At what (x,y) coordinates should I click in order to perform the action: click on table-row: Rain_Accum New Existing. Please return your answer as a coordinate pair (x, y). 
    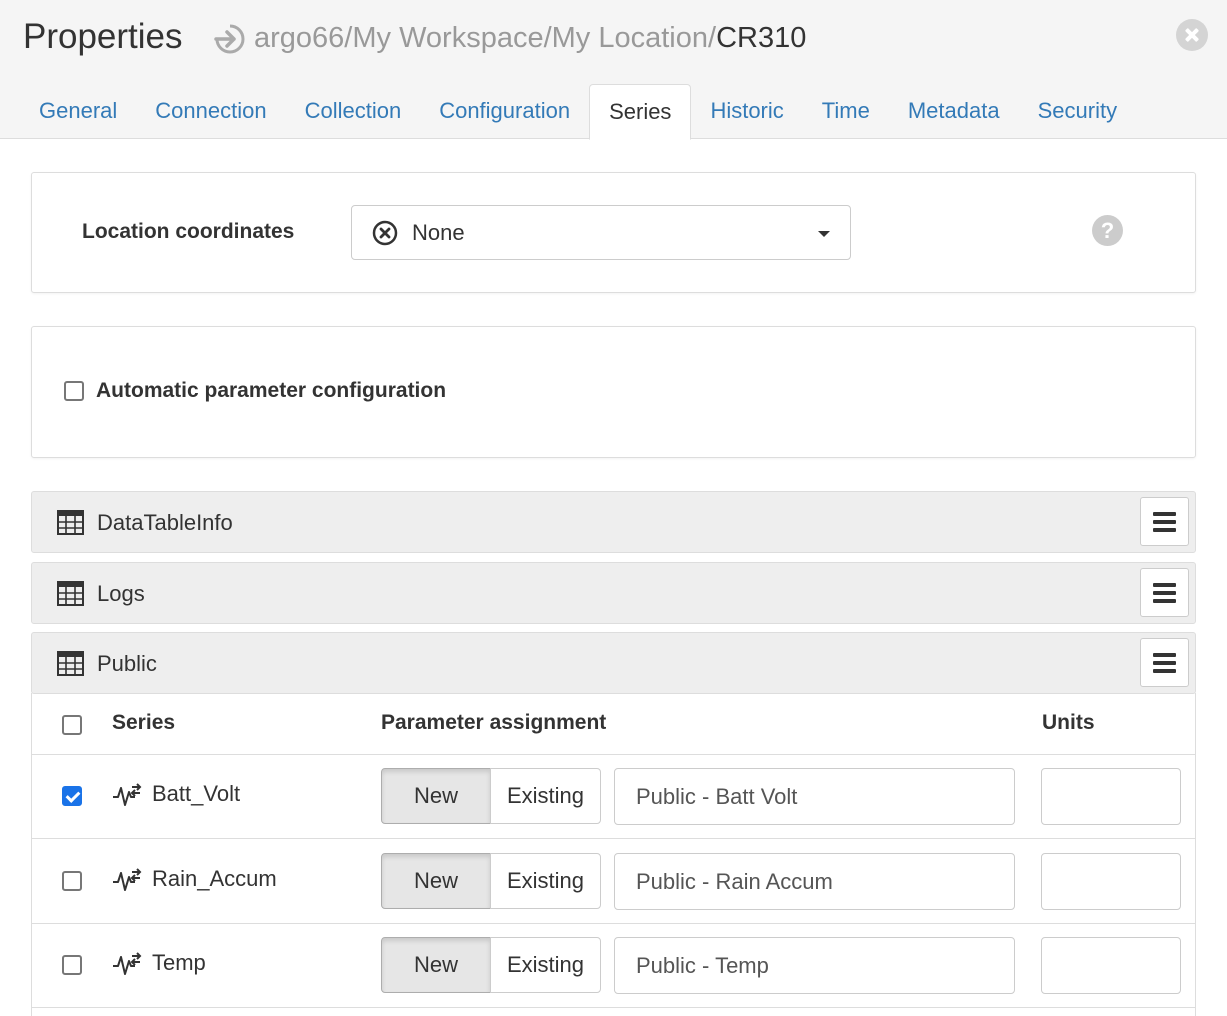
    Looking at the image, I should click on (613, 881).